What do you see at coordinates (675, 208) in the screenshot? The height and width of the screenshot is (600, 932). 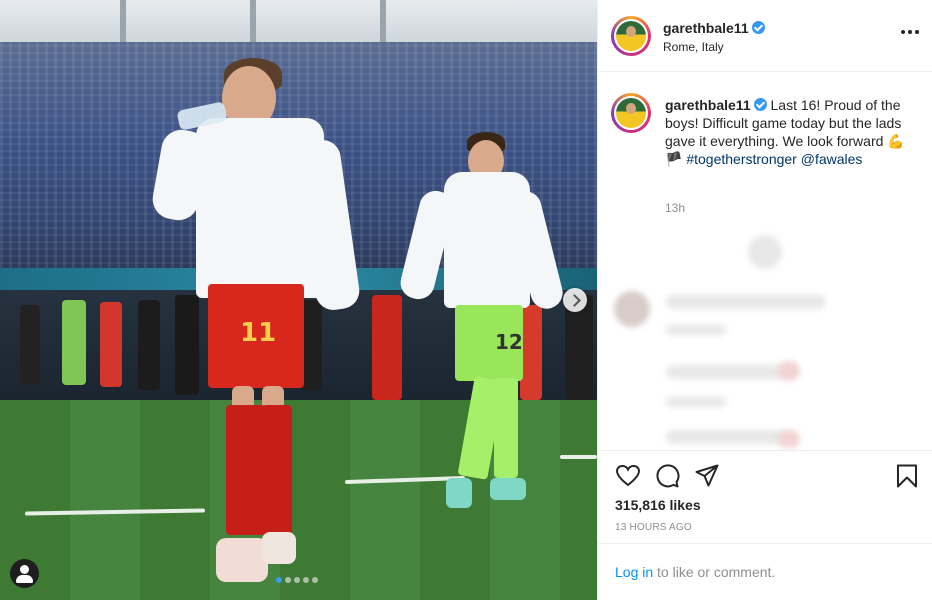 I see `relative-time: 13h` at bounding box center [675, 208].